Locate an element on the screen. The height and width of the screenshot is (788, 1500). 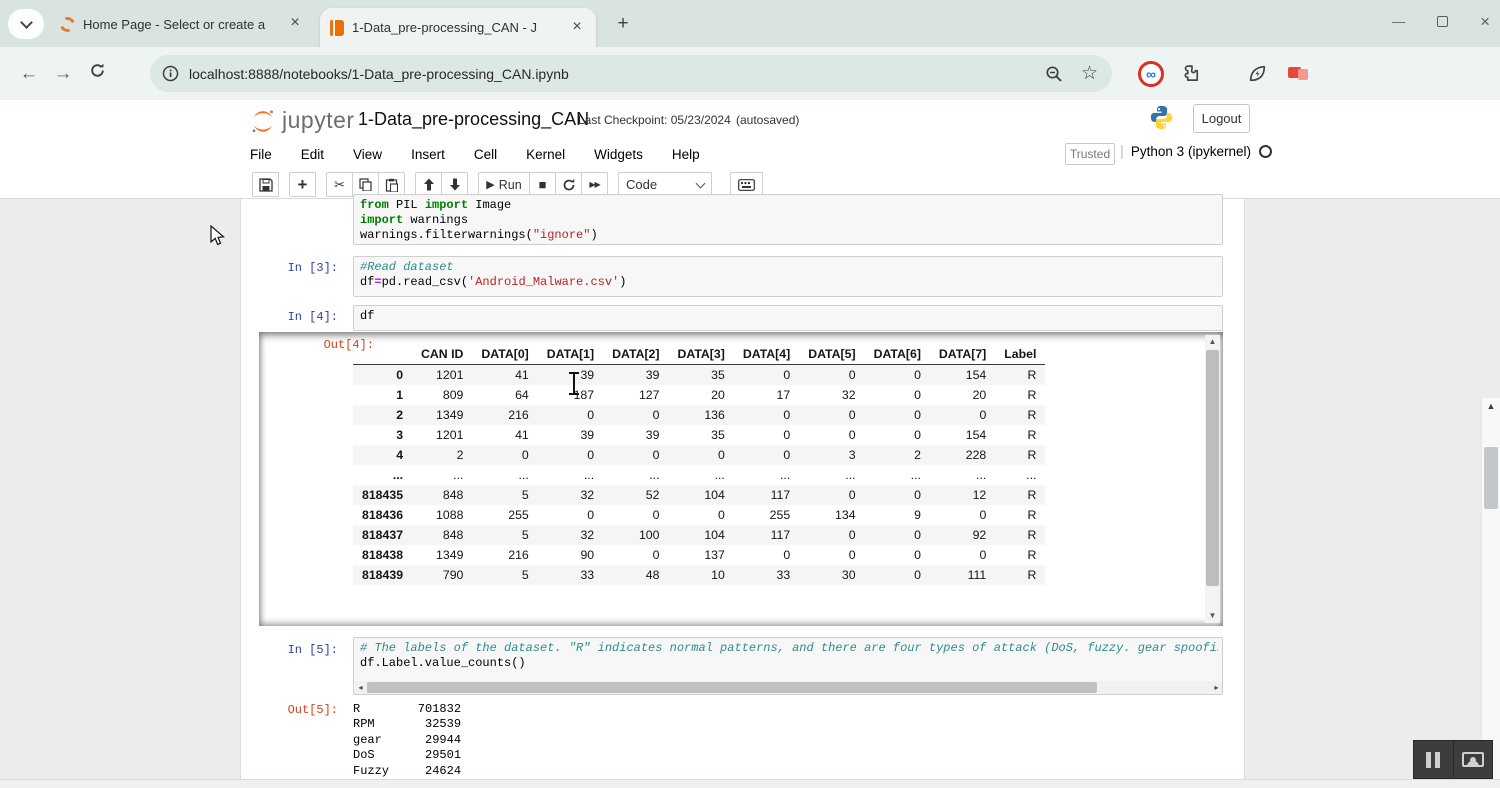
table-row: 4 2 0 0 0 0 0 3 2 228 R is located at coordinates (699, 455).